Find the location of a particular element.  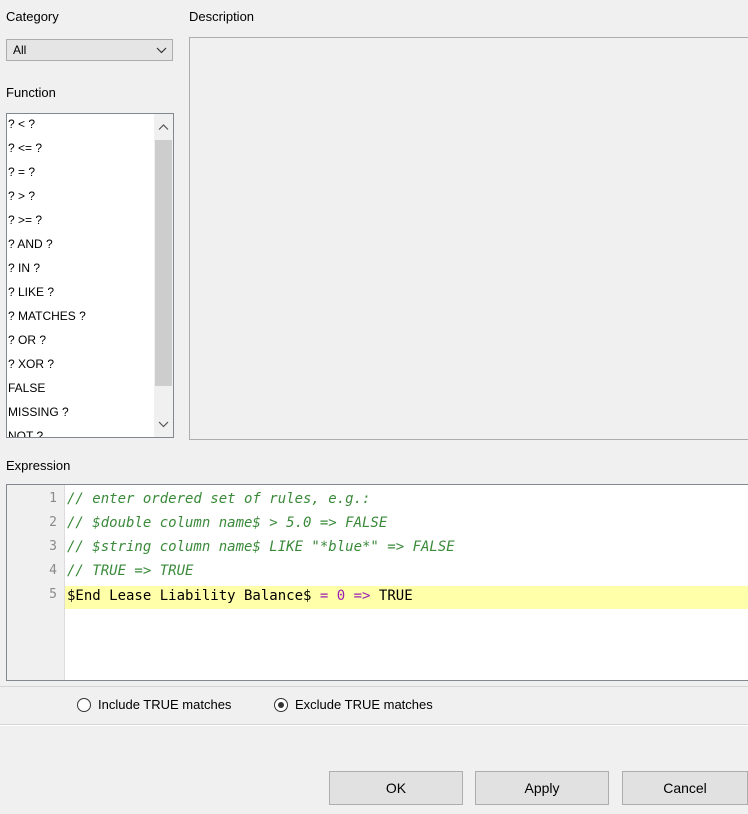

code-line: // $double column name$ > 5.0 => FALSE is located at coordinates (227, 523).